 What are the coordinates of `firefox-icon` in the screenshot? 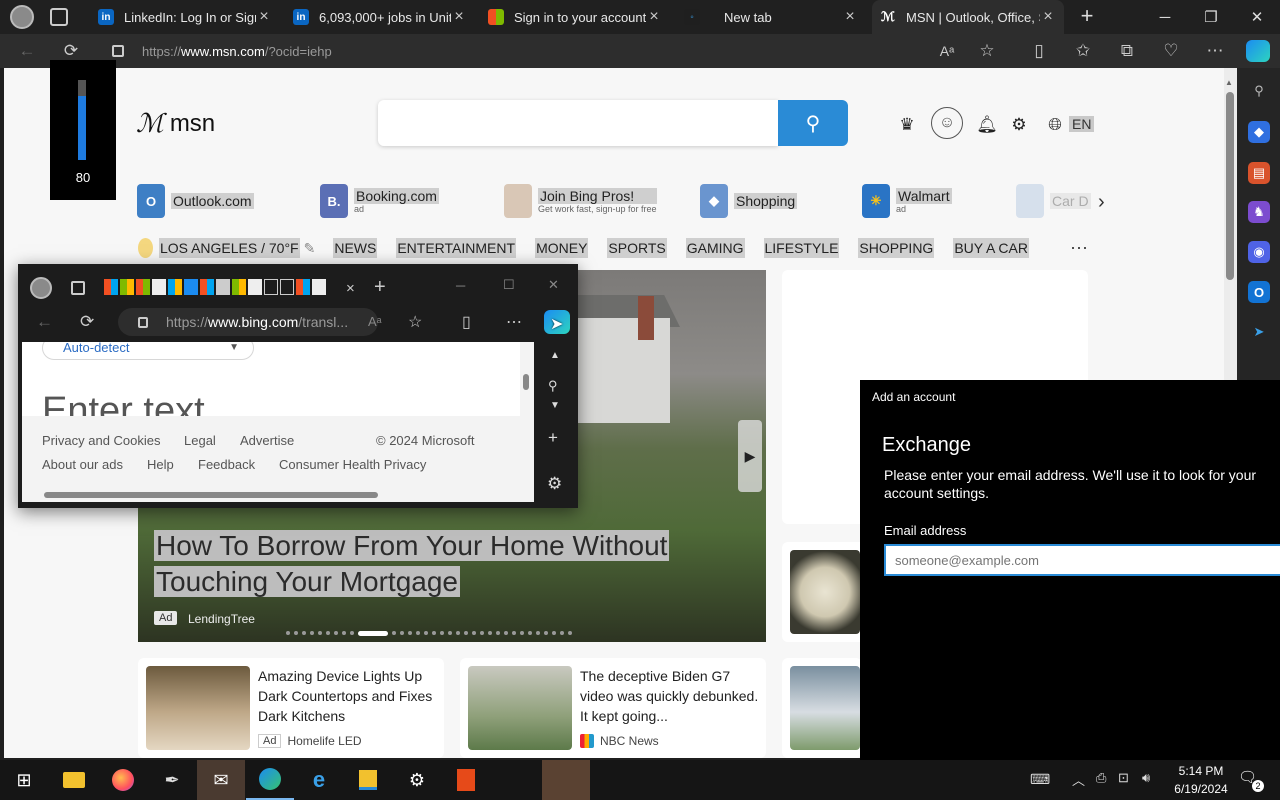 It's located at (123, 780).